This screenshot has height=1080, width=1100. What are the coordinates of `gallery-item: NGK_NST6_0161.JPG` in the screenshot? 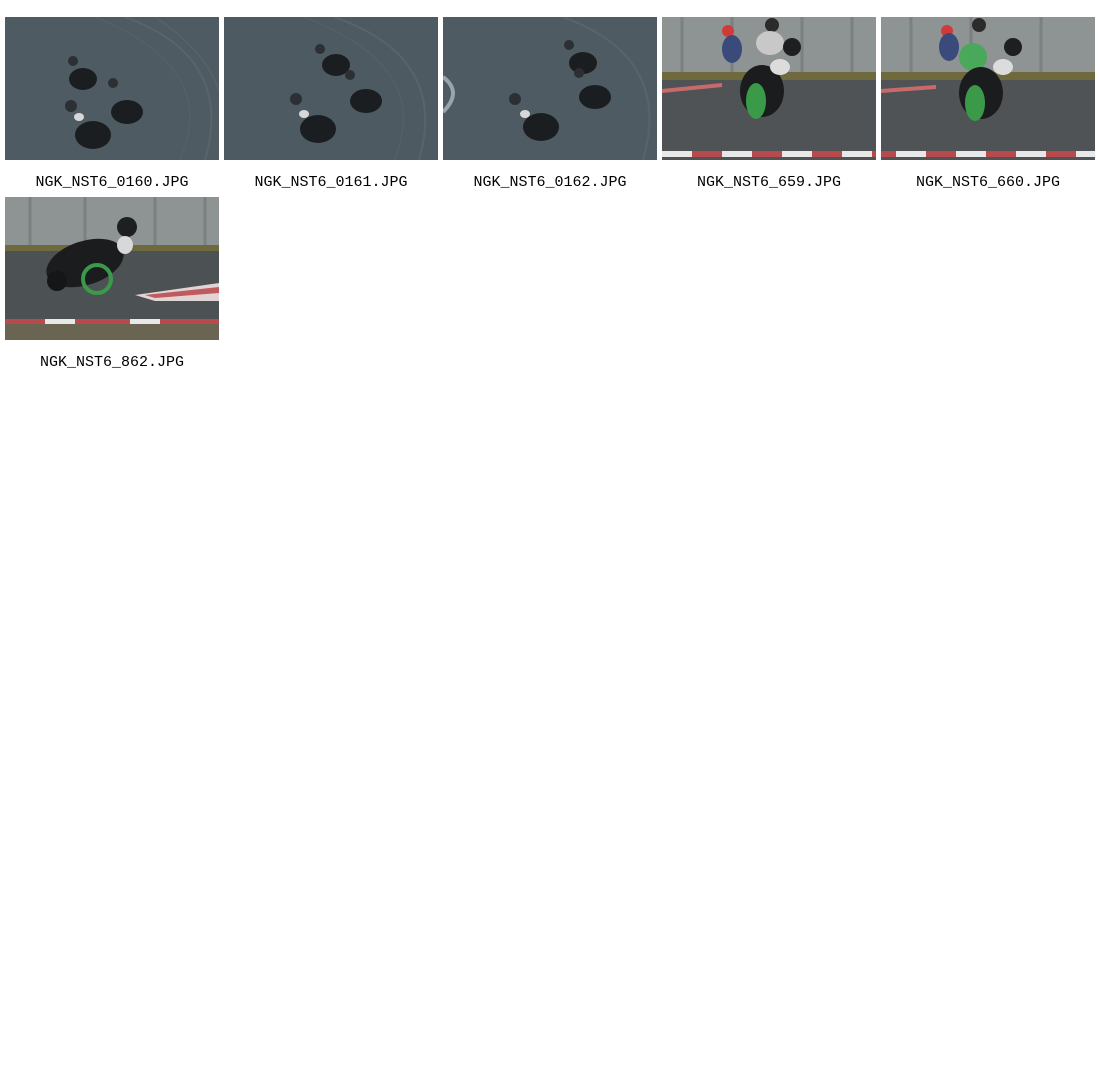 It's located at (331, 107).